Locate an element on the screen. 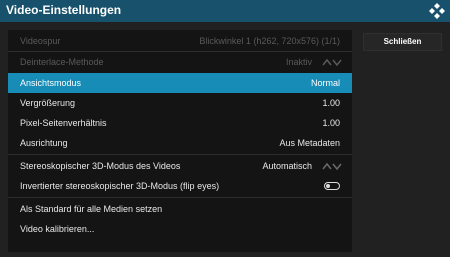 This screenshot has height=257, width=450. close-button: Schließen is located at coordinates (402, 42).